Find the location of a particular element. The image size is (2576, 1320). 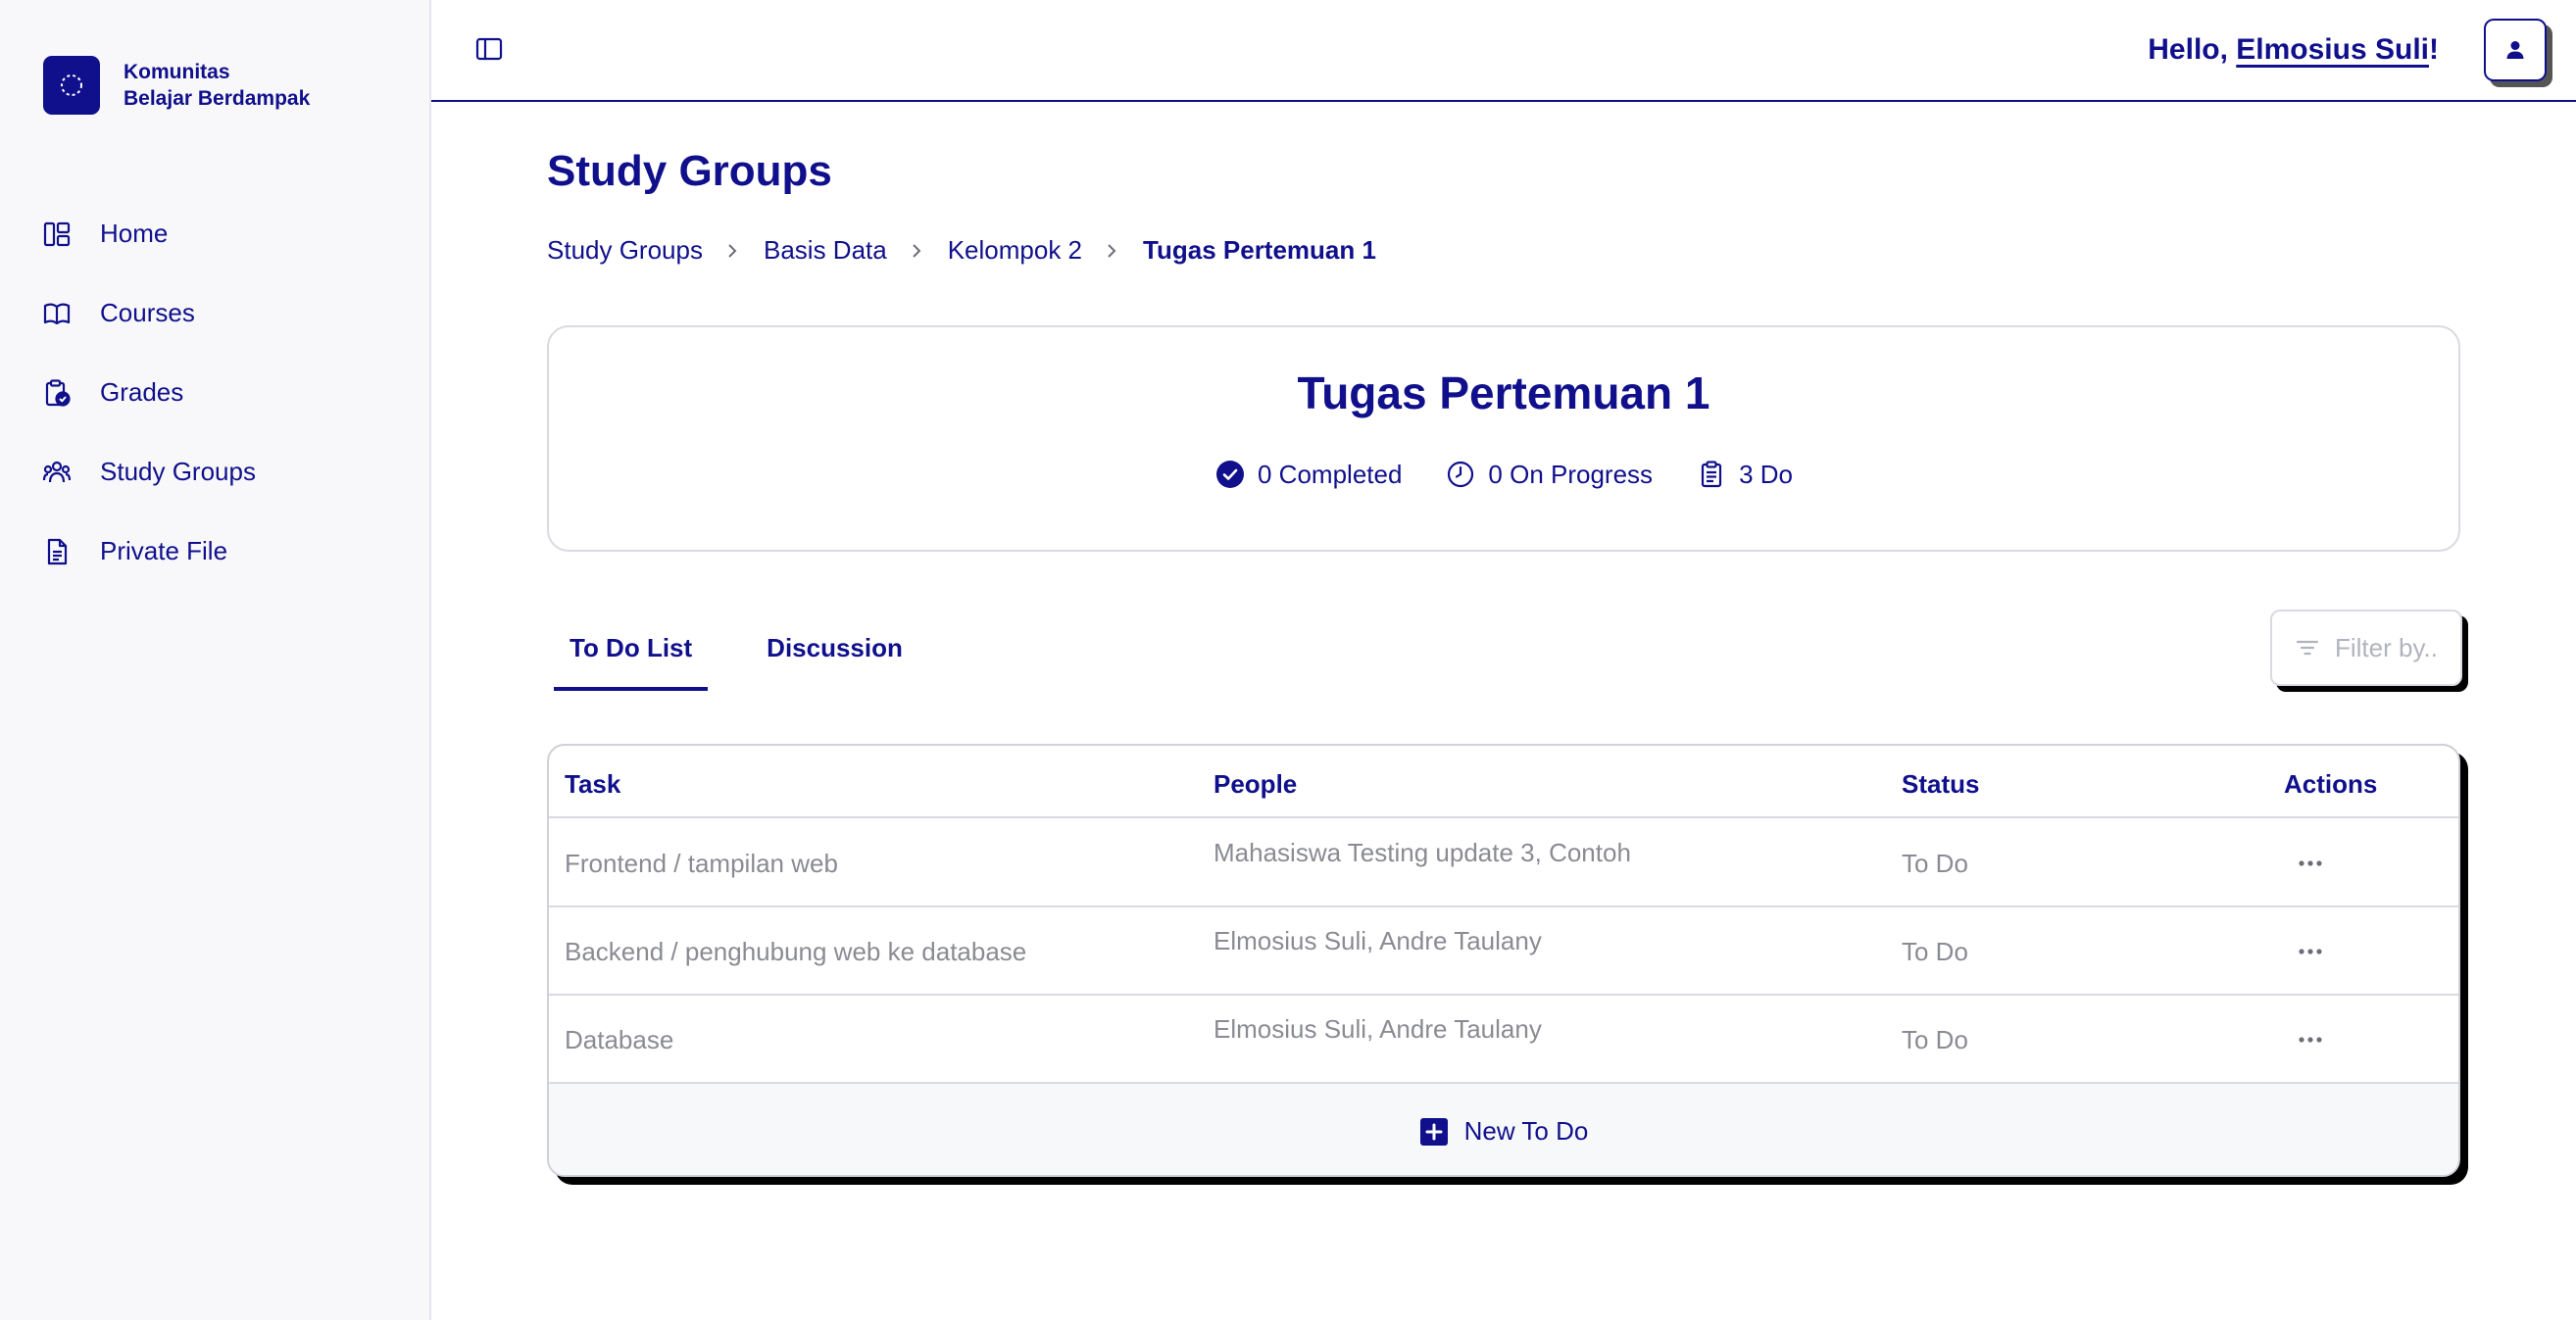

plus-square-icon is located at coordinates (1433, 1132).